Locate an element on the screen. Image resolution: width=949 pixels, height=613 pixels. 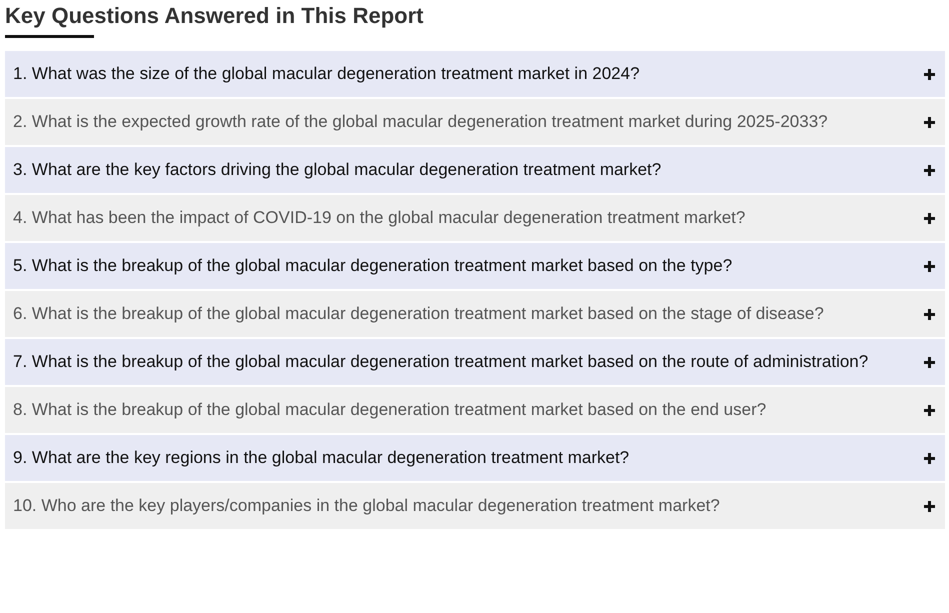
question-text: 6. What is the breakup of the global macular degeneration treatment market based on the stage of disease? is located at coordinates (418, 314).